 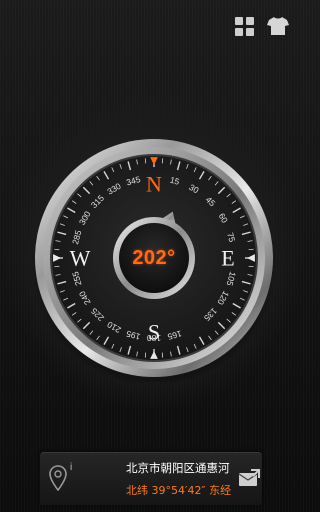 I want to click on tshirt-icon, so click(x=278, y=26).